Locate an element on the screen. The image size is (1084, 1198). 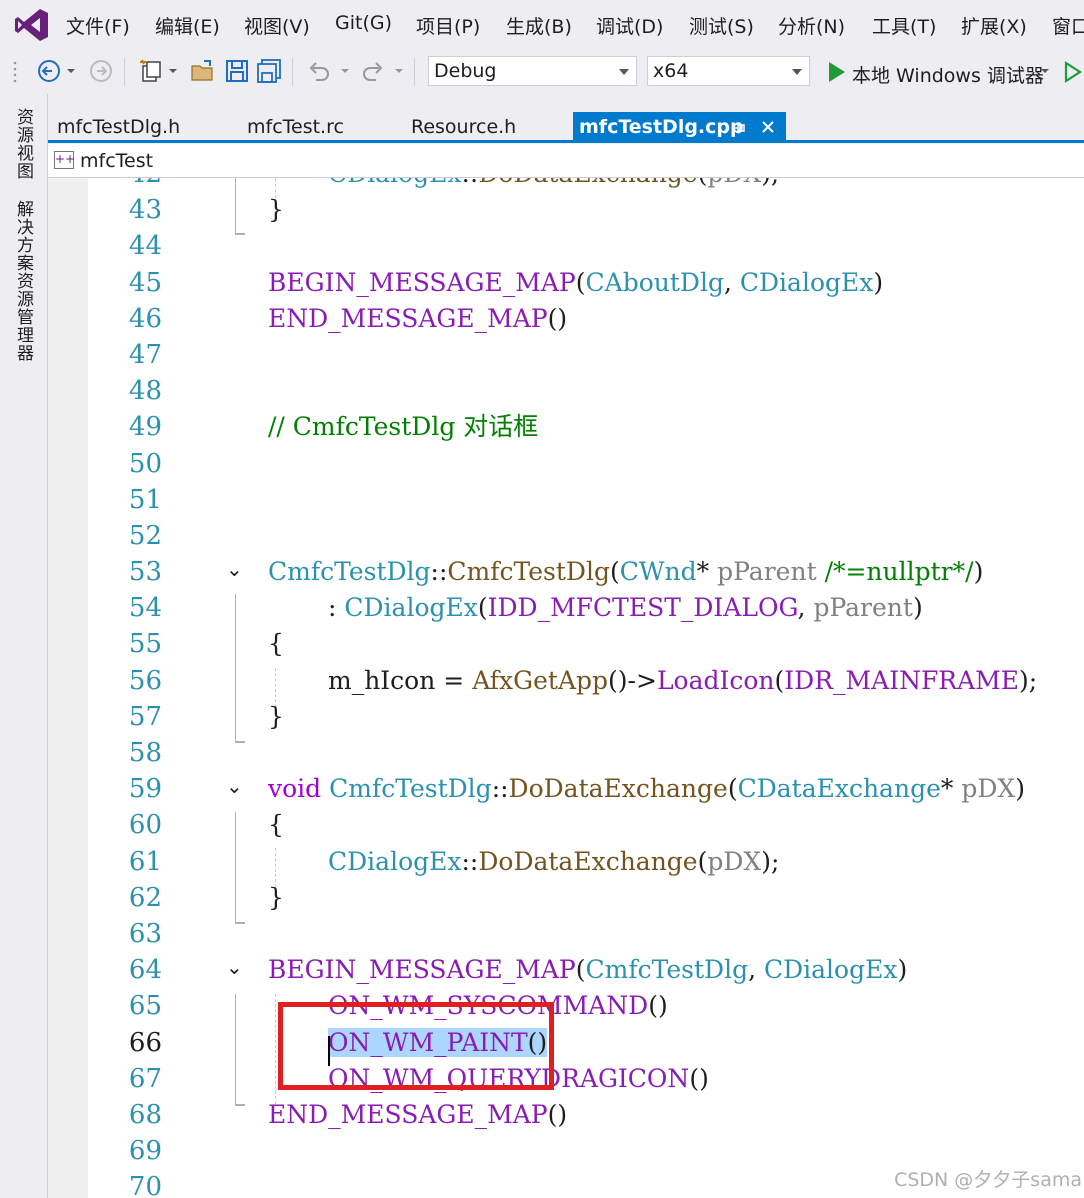
menu-project: 项目(P) is located at coordinates (448, 25).